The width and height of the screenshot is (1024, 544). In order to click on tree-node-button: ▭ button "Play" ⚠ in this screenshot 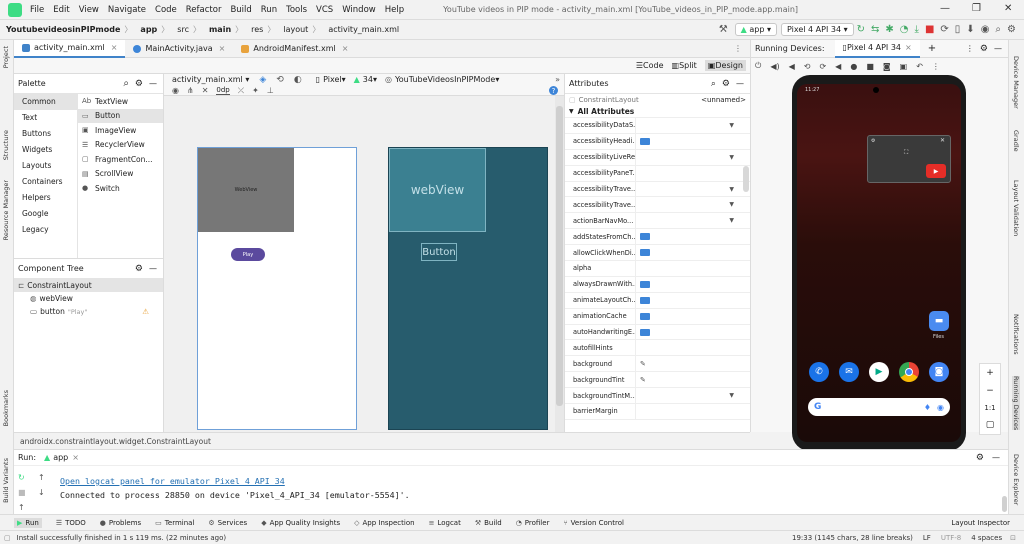, I will do `click(88, 311)`.